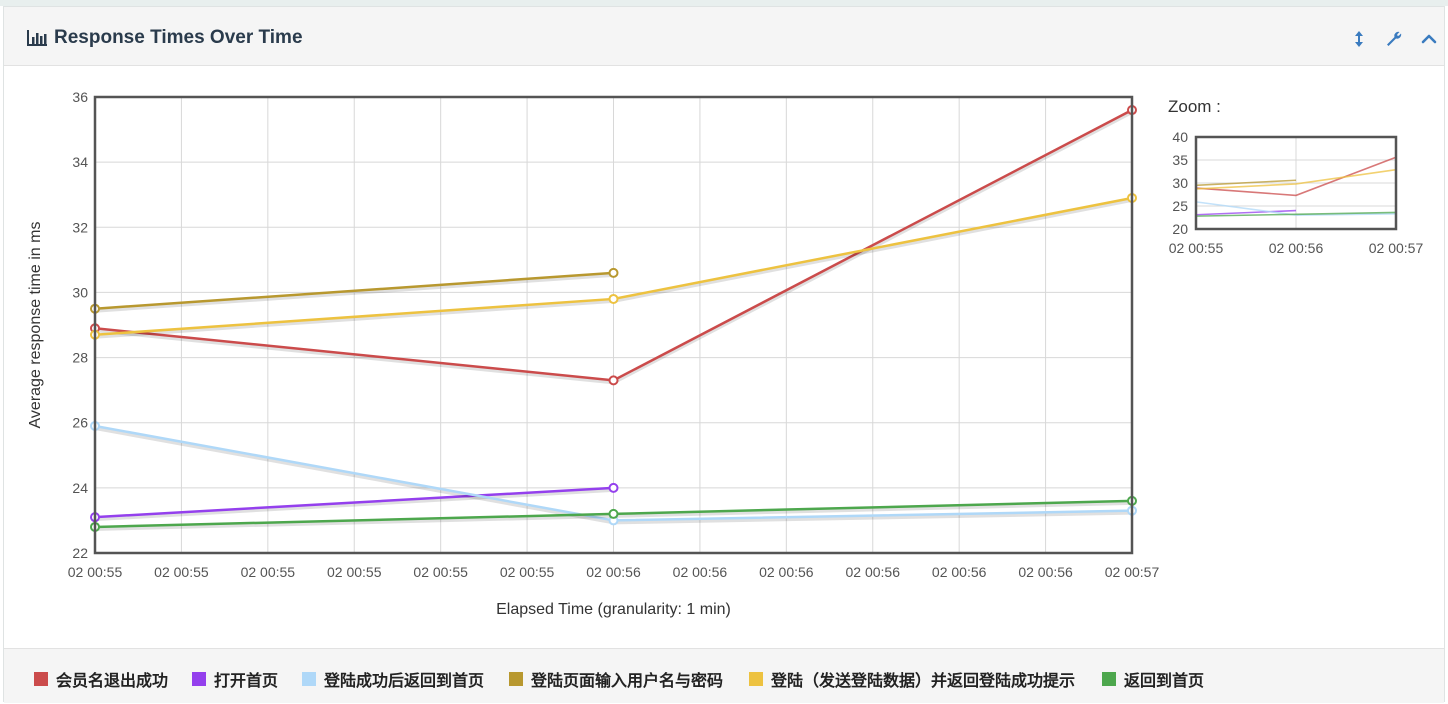 The image size is (1448, 704). Describe the element at coordinates (80, 423) in the screenshot. I see `y-tick-label: 26` at that location.